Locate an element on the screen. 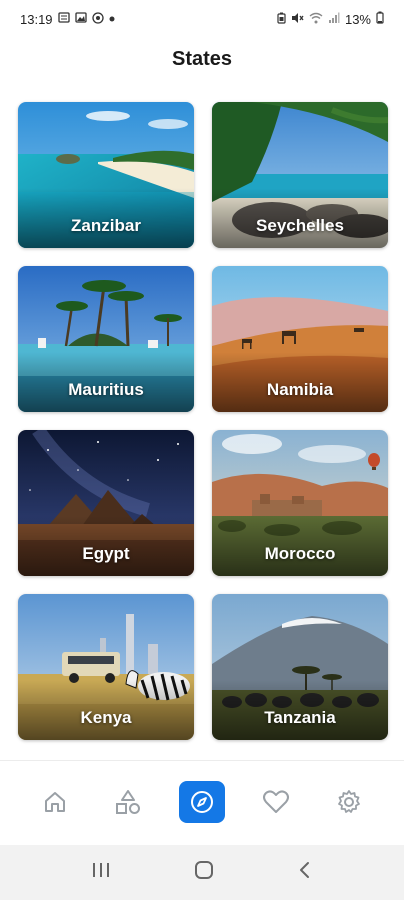  card-kenya: Kenya is located at coordinates (106, 667).